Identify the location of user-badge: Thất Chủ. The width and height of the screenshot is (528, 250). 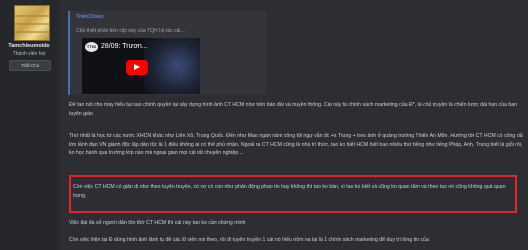
(30, 65).